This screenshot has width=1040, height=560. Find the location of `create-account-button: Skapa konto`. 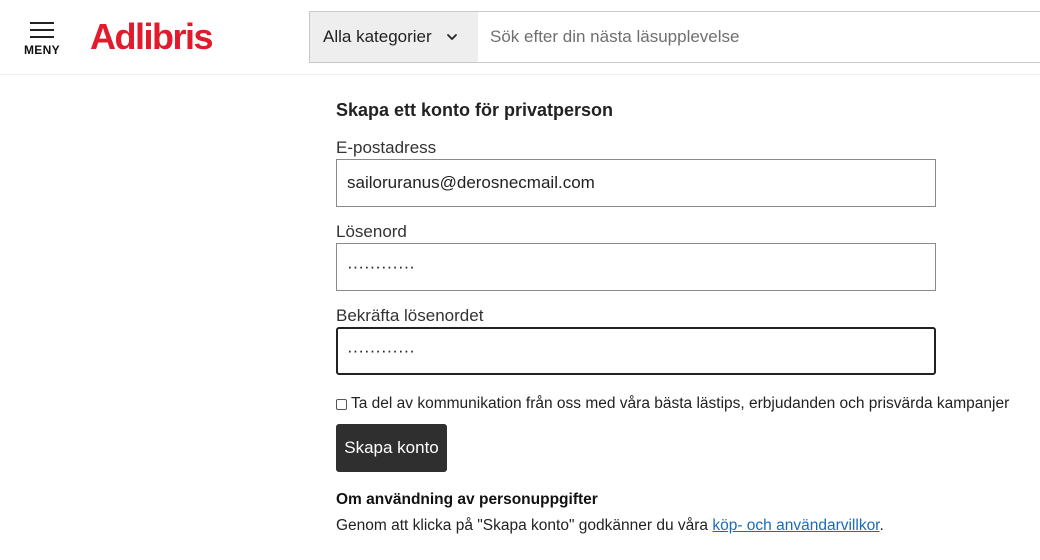

create-account-button: Skapa konto is located at coordinates (391, 448).